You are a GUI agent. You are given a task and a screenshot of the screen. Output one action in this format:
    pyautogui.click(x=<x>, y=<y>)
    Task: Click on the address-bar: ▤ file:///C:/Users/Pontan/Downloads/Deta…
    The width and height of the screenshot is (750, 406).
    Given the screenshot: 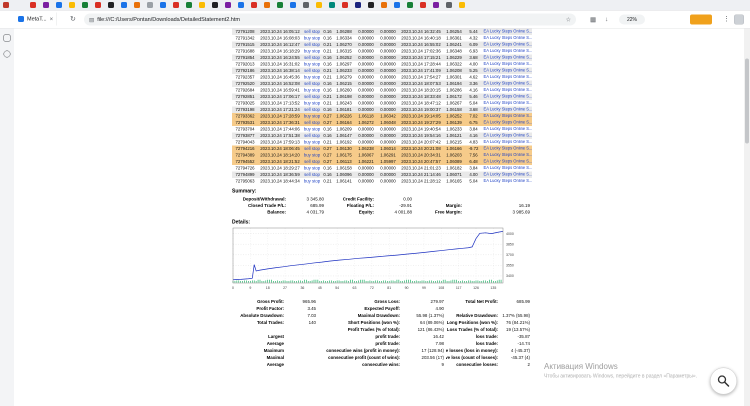 What is the action you would take?
    pyautogui.click(x=330, y=19)
    